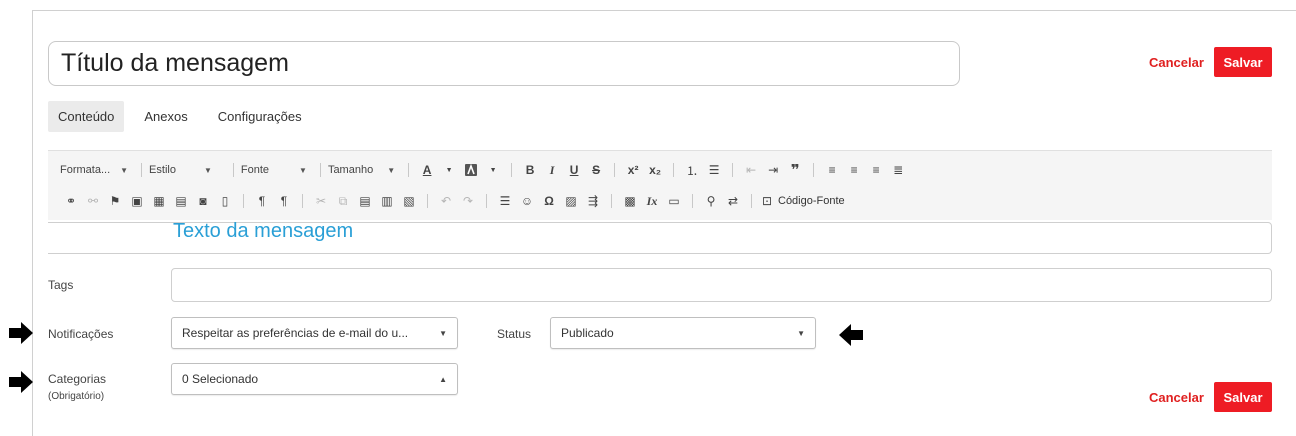 Image resolution: width=1296 pixels, height=436 pixels. What do you see at coordinates (711, 201) in the screenshot?
I see `search-icon: ⚲` at bounding box center [711, 201].